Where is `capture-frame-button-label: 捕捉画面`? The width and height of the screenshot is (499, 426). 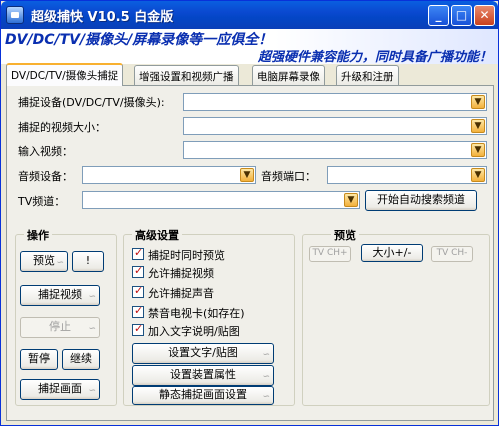
capture-frame-button-label: 捕捉画面 is located at coordinates (60, 388).